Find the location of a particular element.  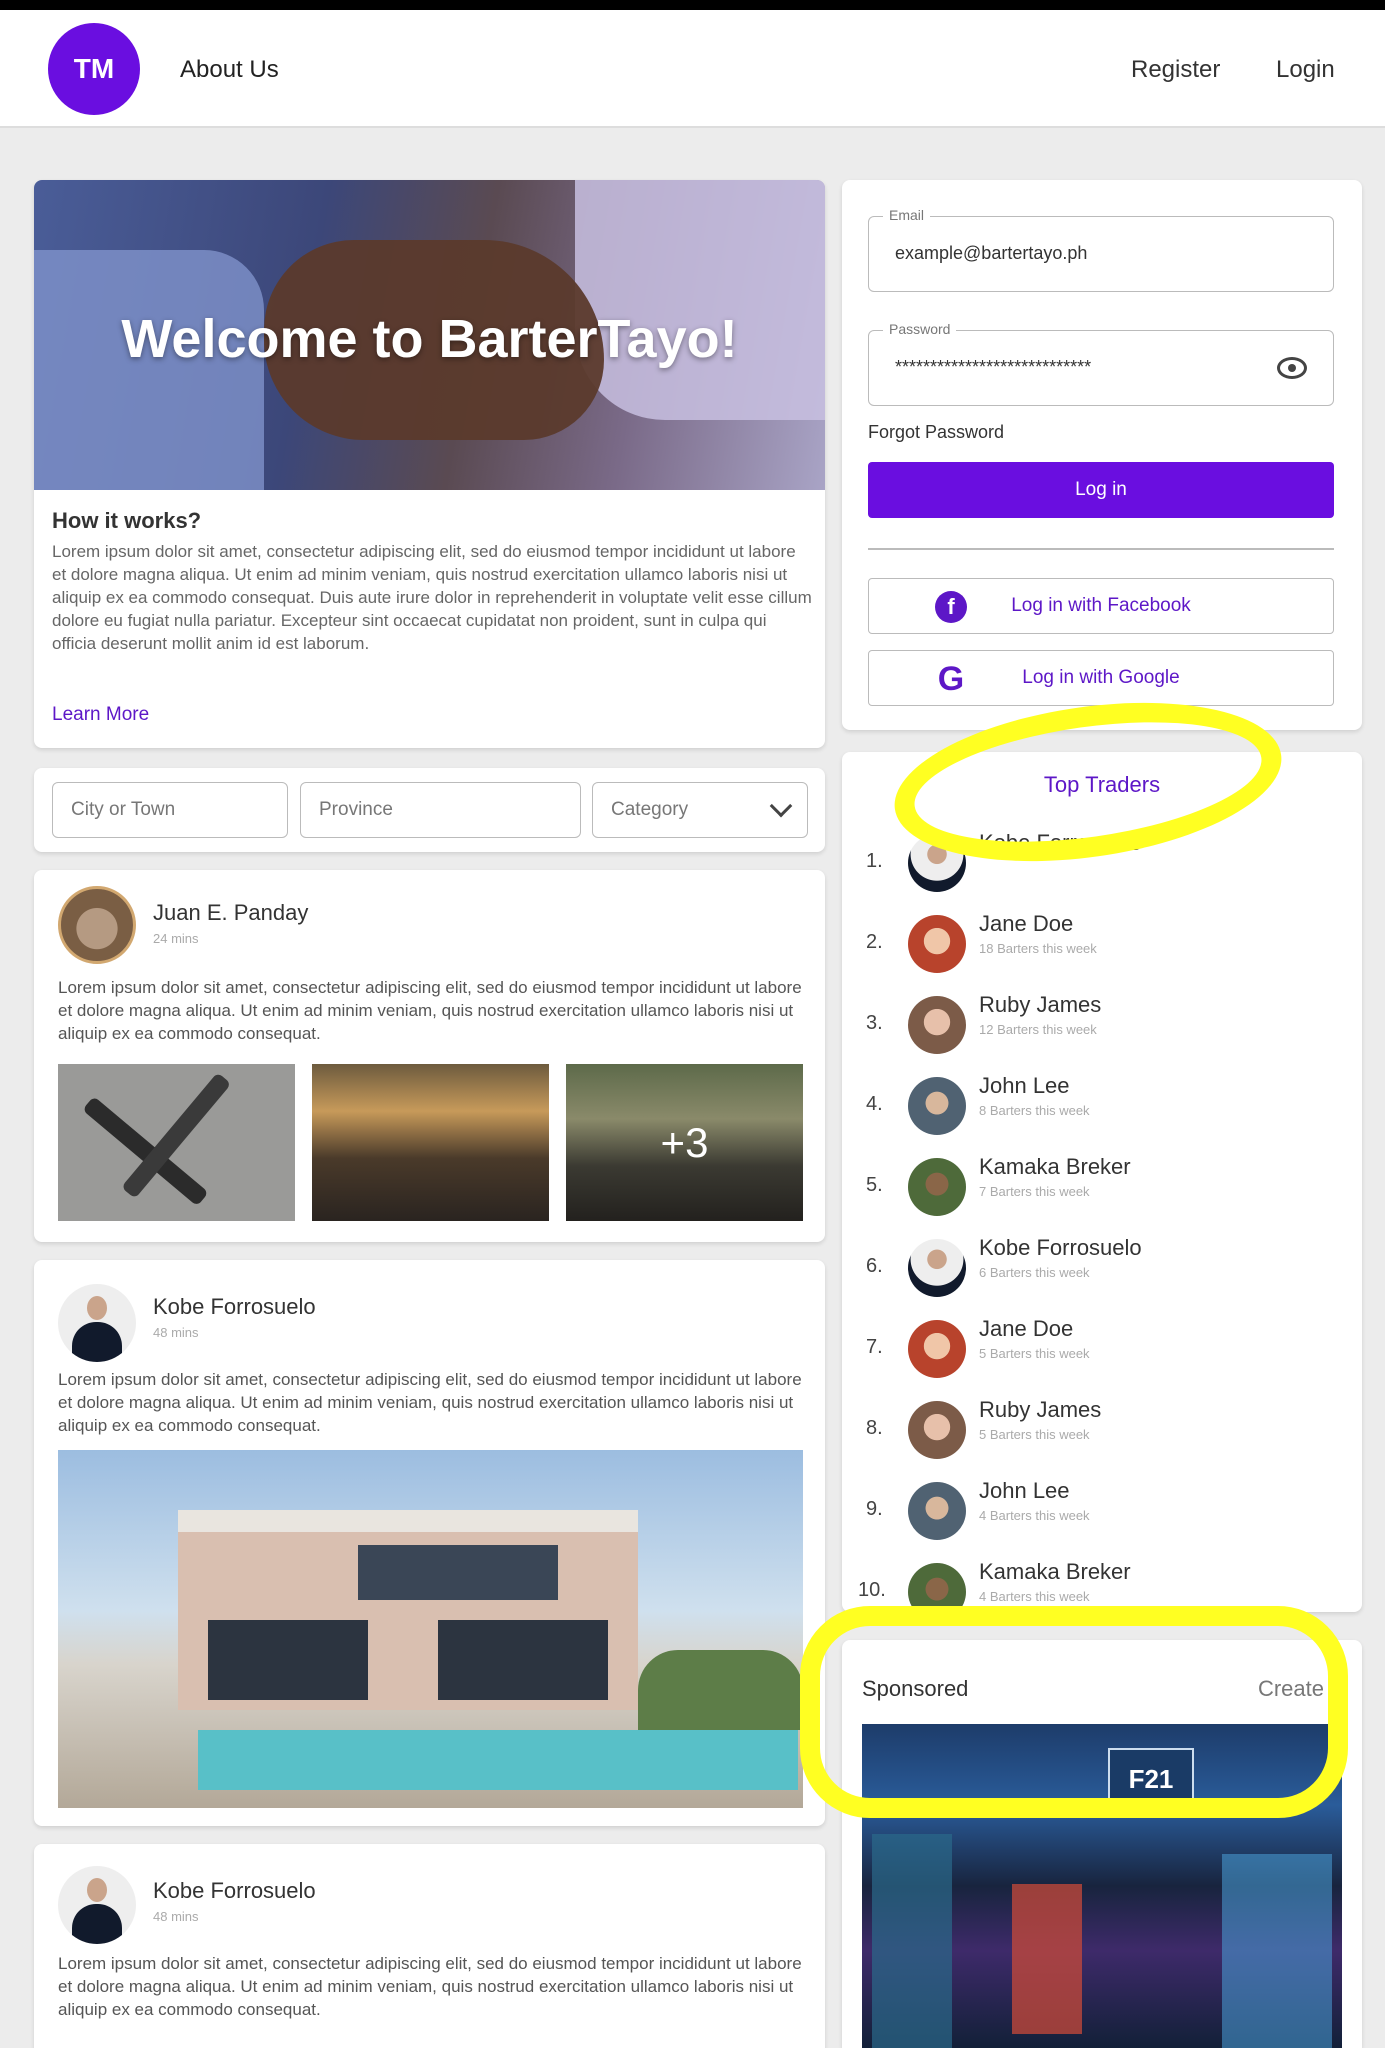

trader-barters: 8 Barters this week is located at coordinates (1034, 1110).